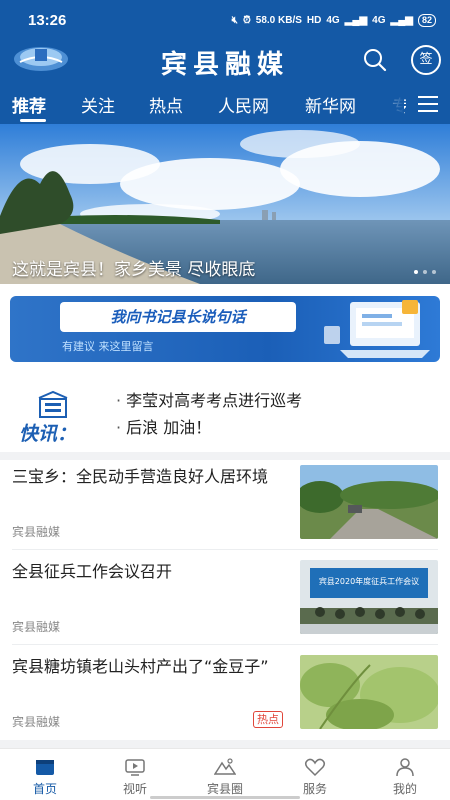  What do you see at coordinates (234, 20) in the screenshot?
I see `mute-icon: 🔇︎` at bounding box center [234, 20].